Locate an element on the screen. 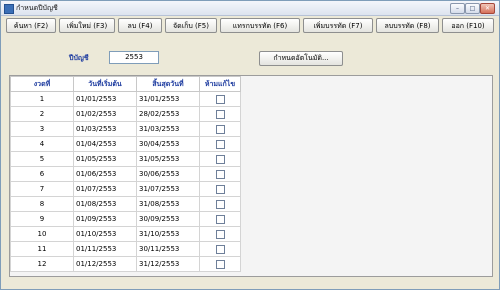 The image size is (500, 290). end-date-cell: 28/02/2553 is located at coordinates (168, 114).